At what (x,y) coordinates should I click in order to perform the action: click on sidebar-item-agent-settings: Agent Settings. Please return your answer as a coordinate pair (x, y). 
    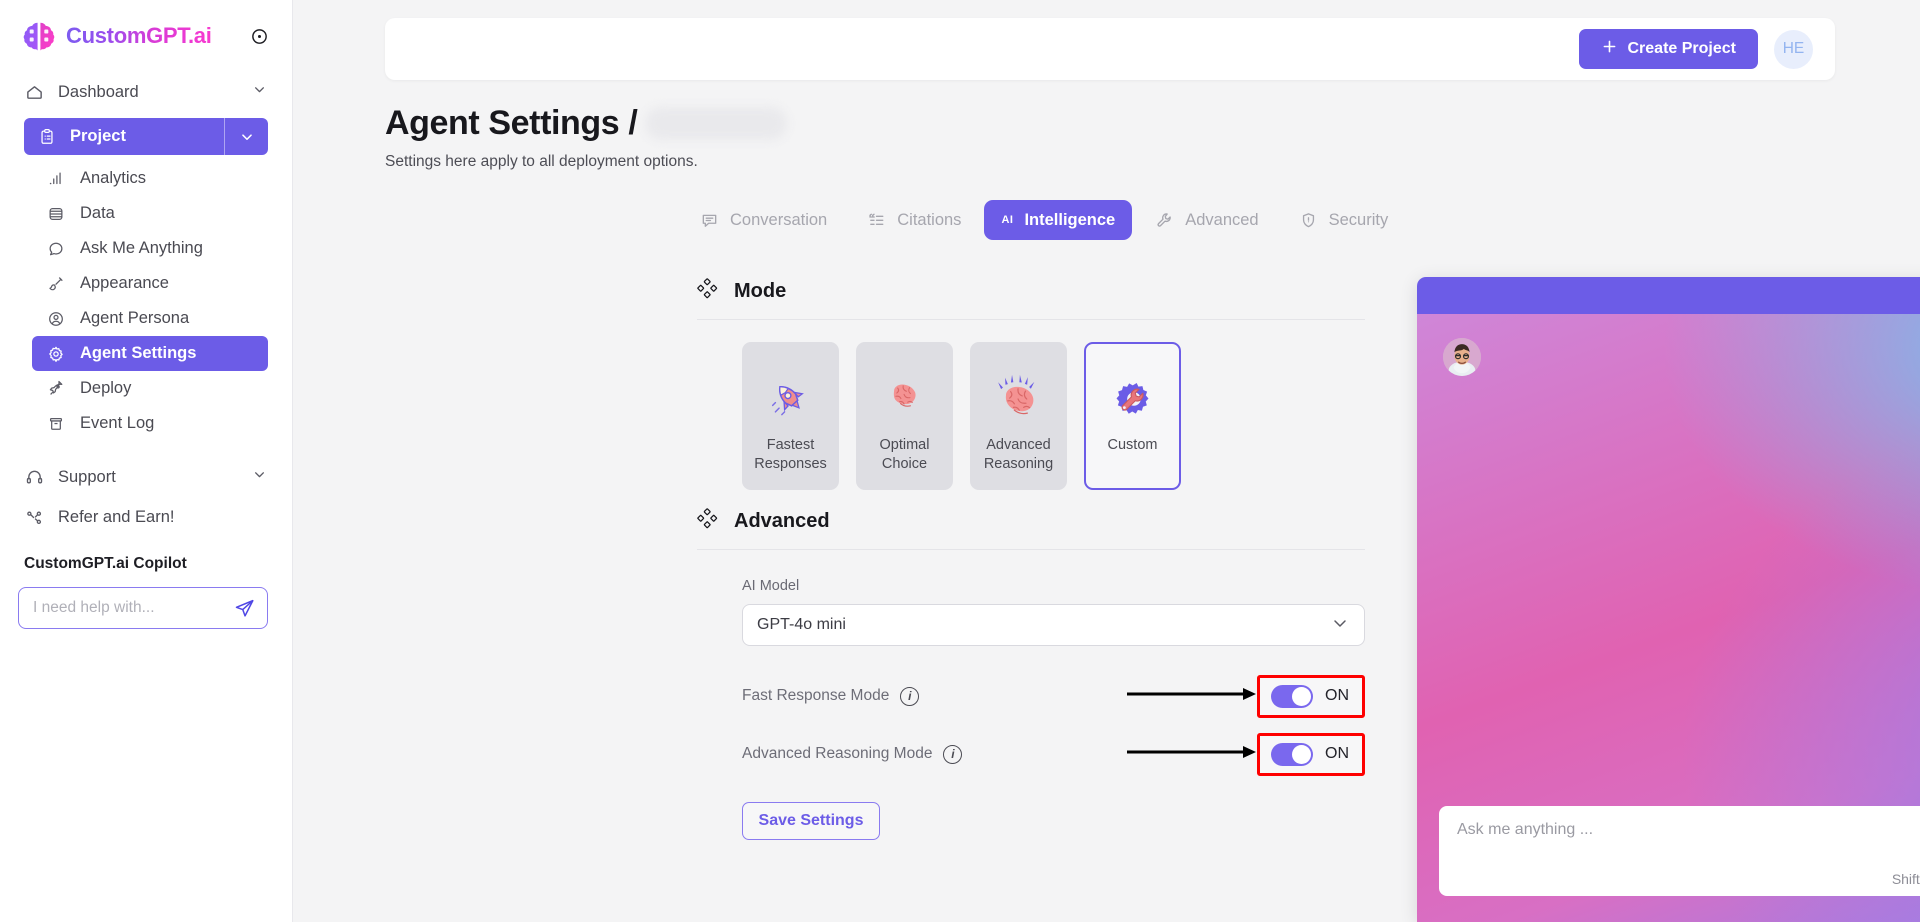
    Looking at the image, I should click on (150, 353).